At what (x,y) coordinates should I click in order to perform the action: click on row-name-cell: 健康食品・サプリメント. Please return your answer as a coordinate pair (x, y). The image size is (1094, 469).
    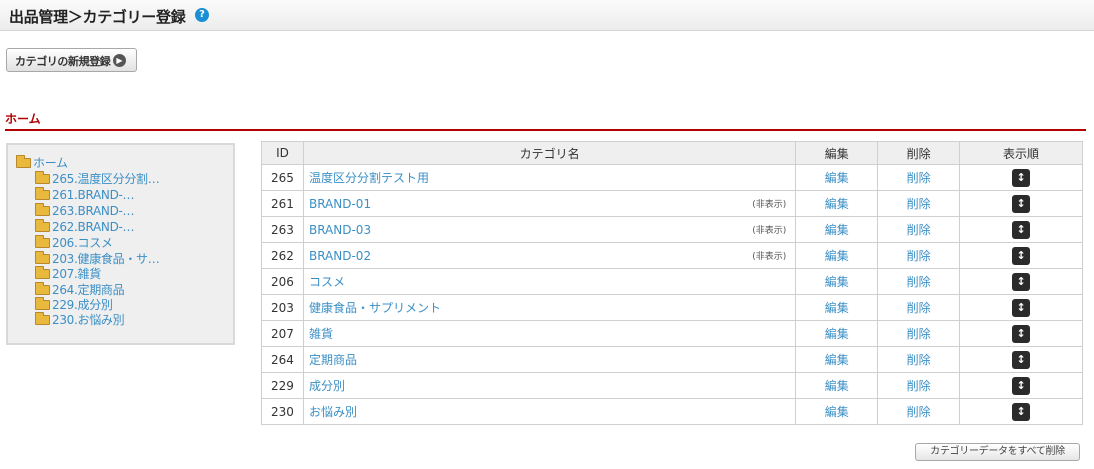
    Looking at the image, I should click on (549, 307).